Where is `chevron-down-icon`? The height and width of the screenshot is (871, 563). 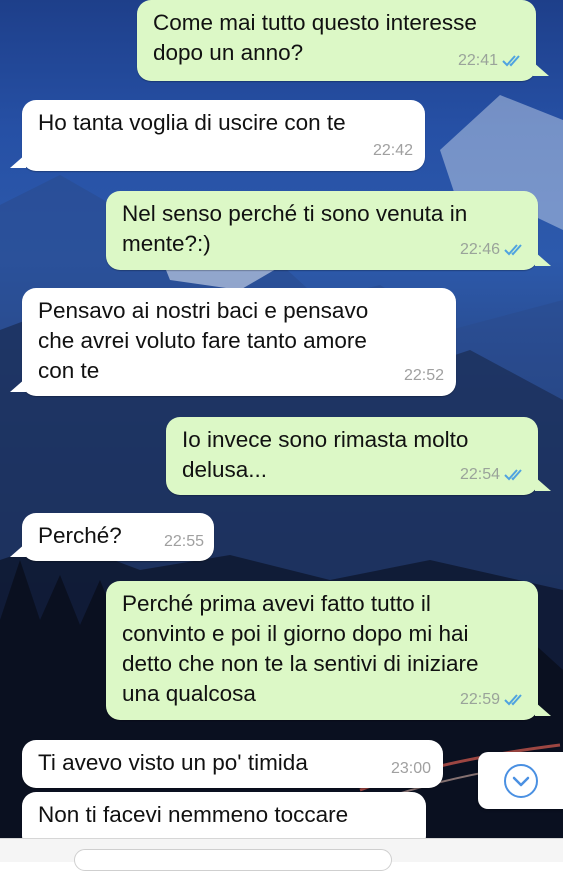 chevron-down-icon is located at coordinates (520, 780).